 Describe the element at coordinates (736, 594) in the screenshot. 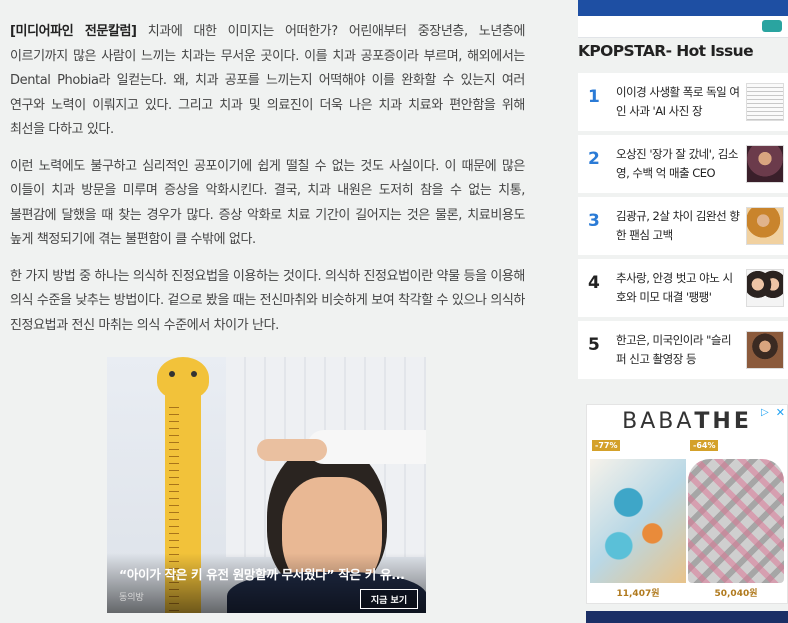

I see `product-price: 50,040원` at that location.